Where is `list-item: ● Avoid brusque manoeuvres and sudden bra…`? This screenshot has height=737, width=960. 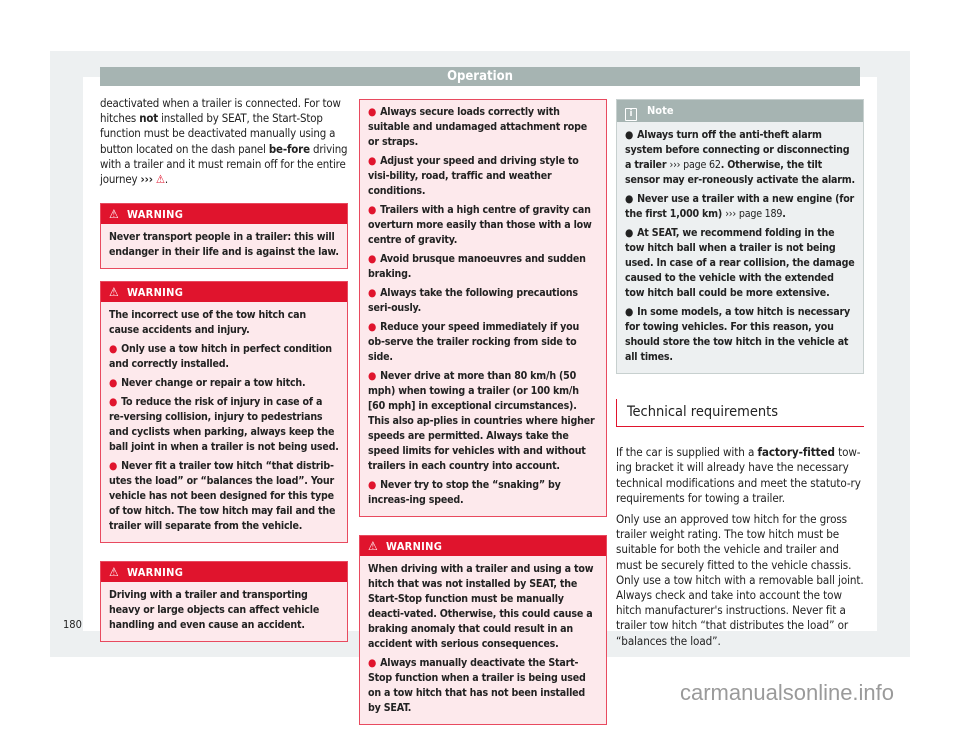
list-item: ● Avoid brusque manoeuvres and sudden bra… is located at coordinates (477, 266).